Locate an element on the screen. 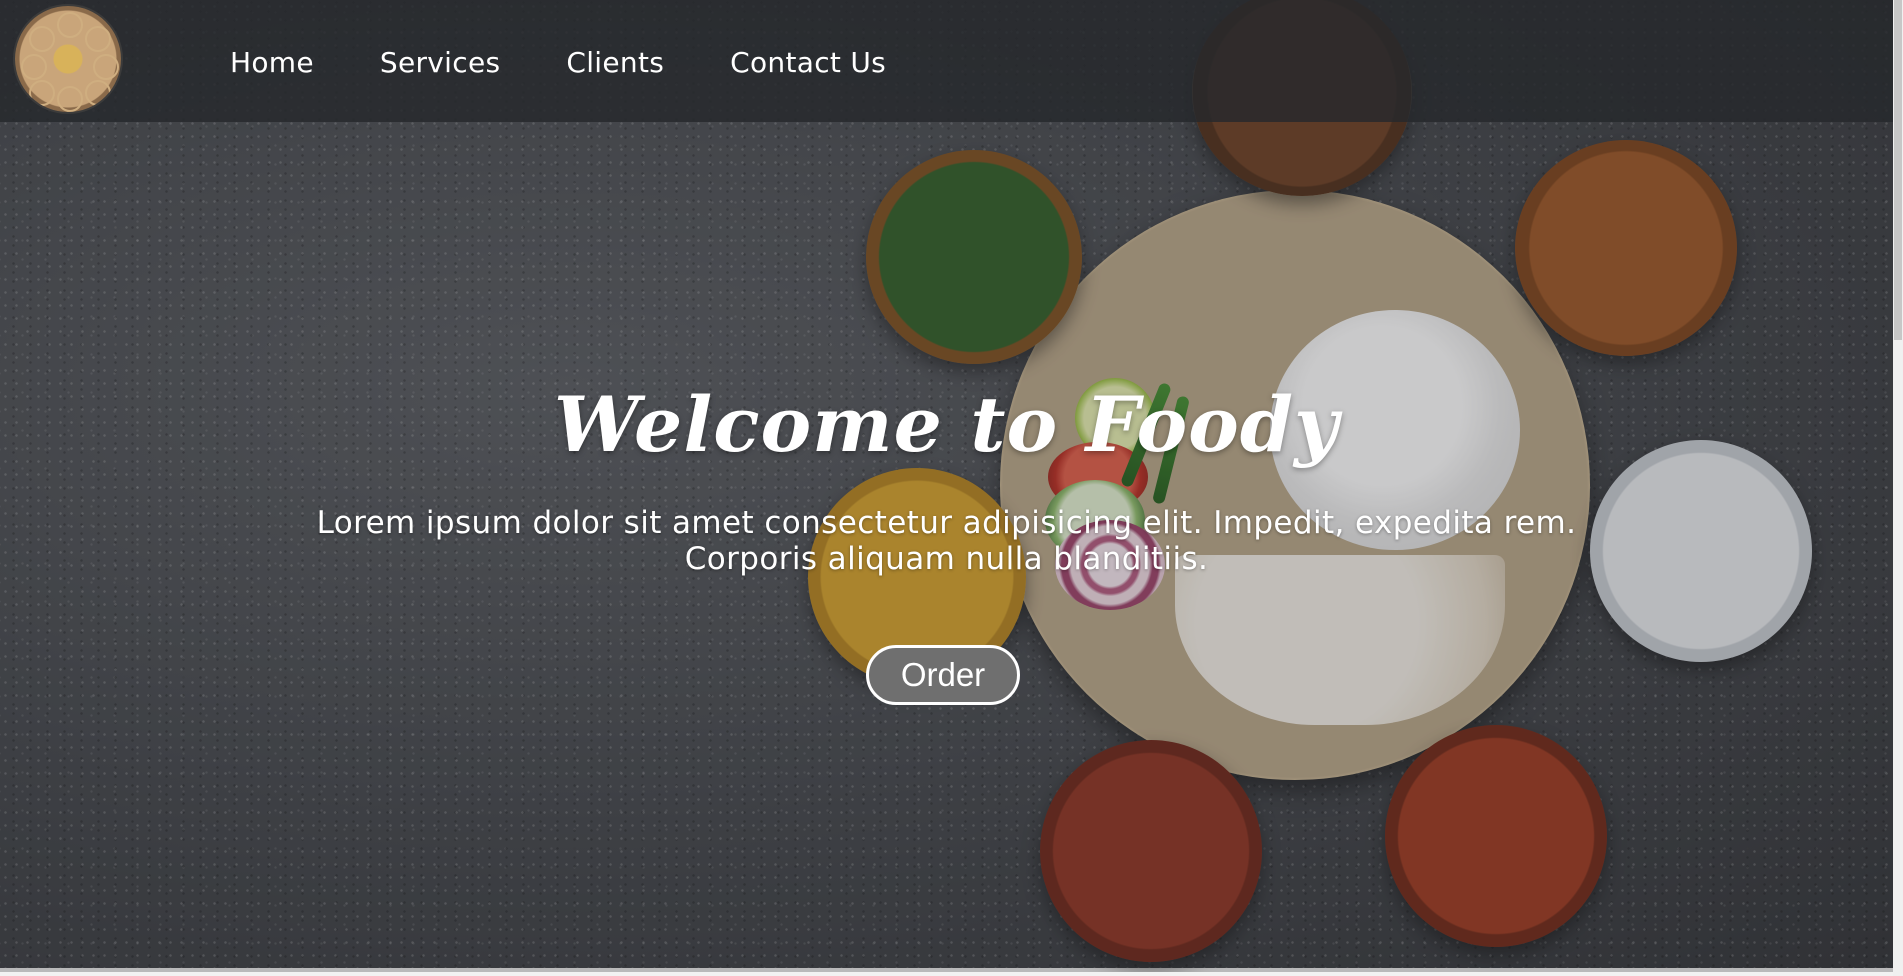  navbar: Home Services Clients Contact Us is located at coordinates (946, 61).